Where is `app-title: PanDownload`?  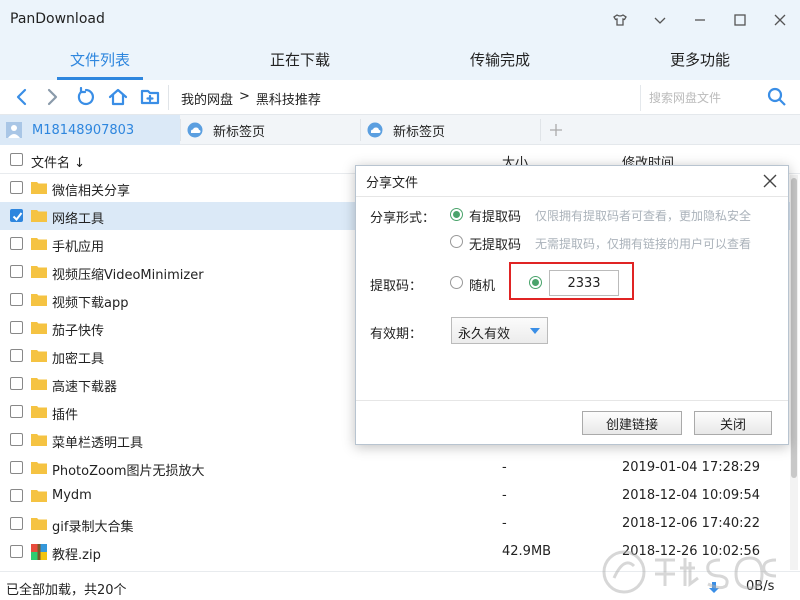 app-title: PanDownload is located at coordinates (57, 19).